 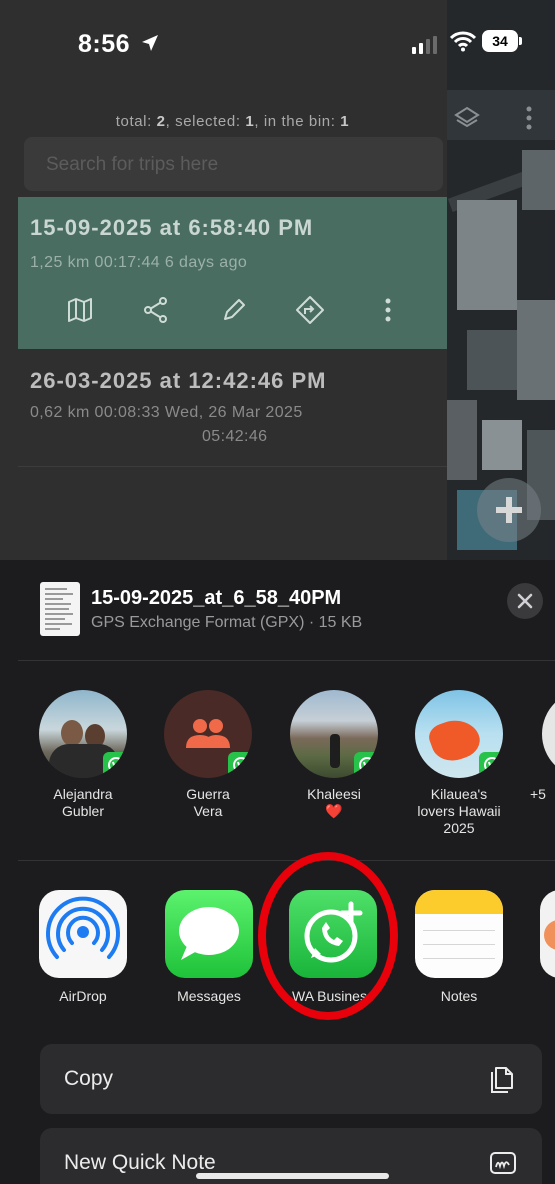 I want to click on file-thumbnail, so click(x=60, y=609).